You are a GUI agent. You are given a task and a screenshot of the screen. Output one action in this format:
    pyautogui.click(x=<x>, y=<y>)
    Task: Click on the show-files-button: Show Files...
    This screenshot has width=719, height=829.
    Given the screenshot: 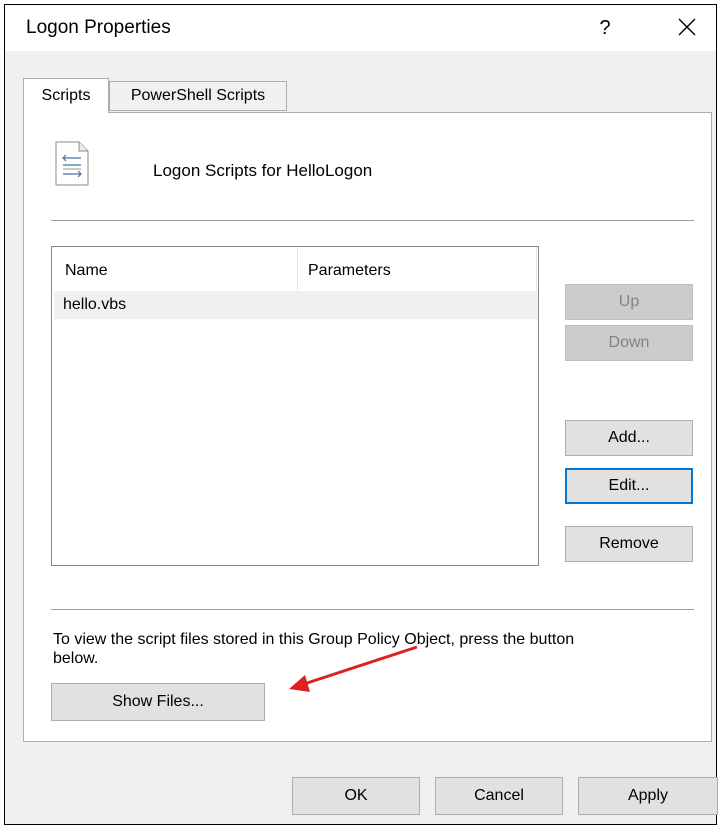 What is the action you would take?
    pyautogui.click(x=158, y=702)
    